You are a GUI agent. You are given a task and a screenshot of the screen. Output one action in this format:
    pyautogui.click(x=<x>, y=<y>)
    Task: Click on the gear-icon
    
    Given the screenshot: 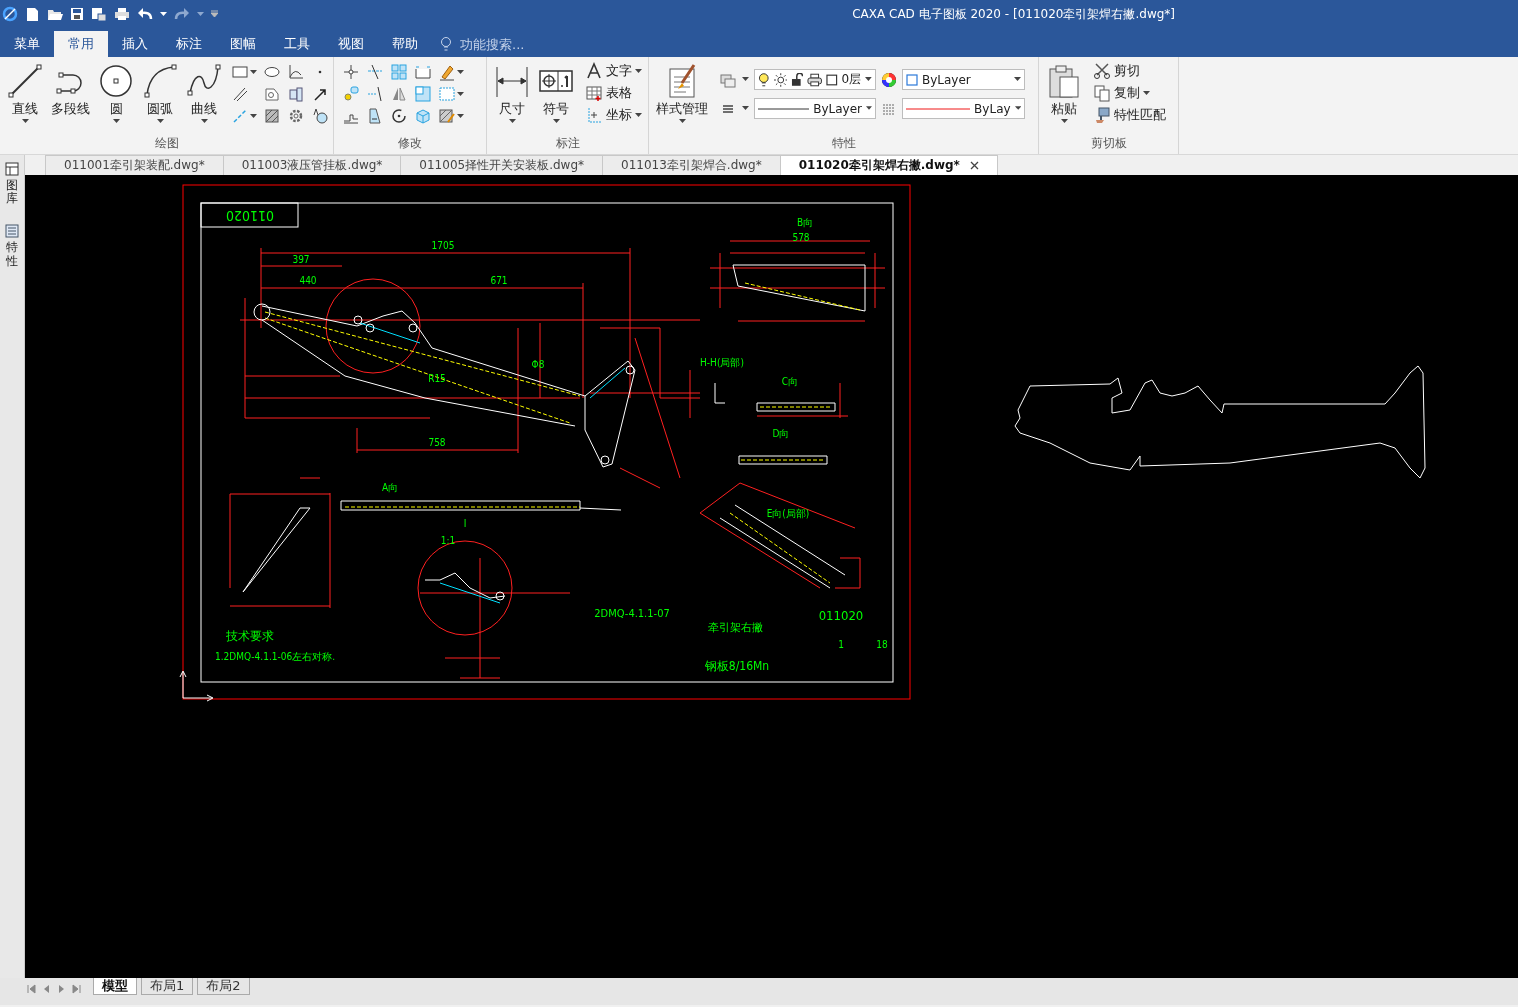 What is the action you would take?
    pyautogui.click(x=296, y=116)
    